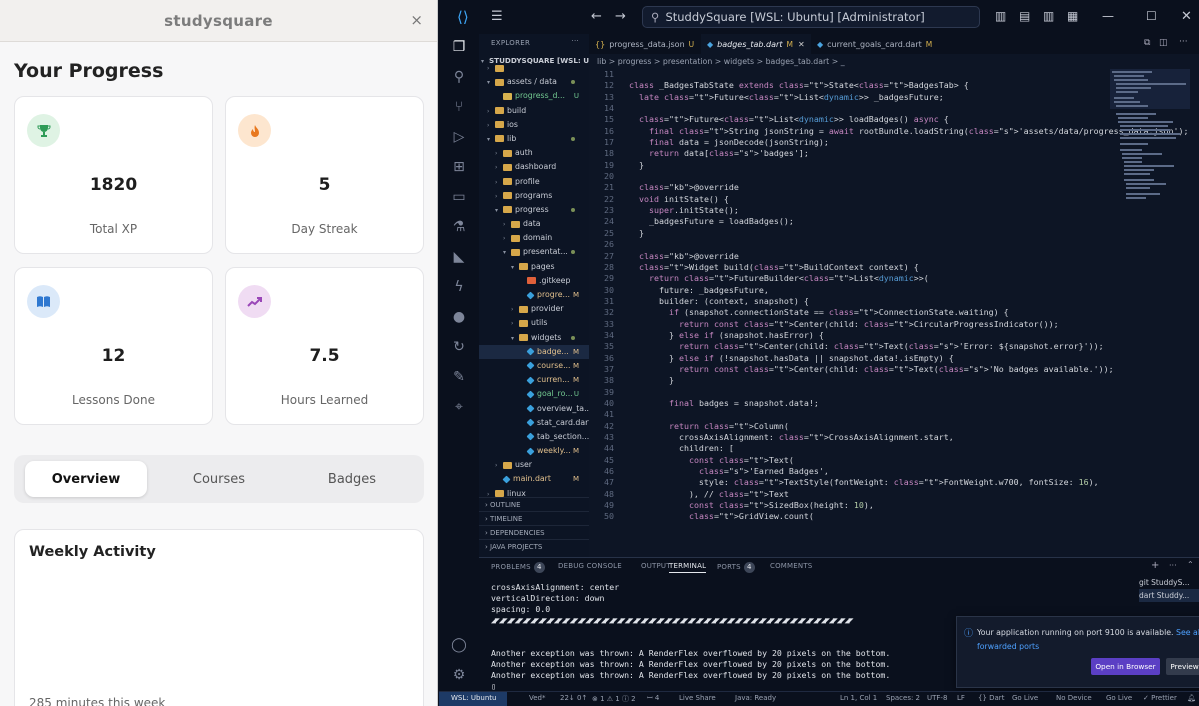 This screenshot has height=706, width=1199. Describe the element at coordinates (537, 698) in the screenshot. I see `branch-indicator: Ved*` at that location.